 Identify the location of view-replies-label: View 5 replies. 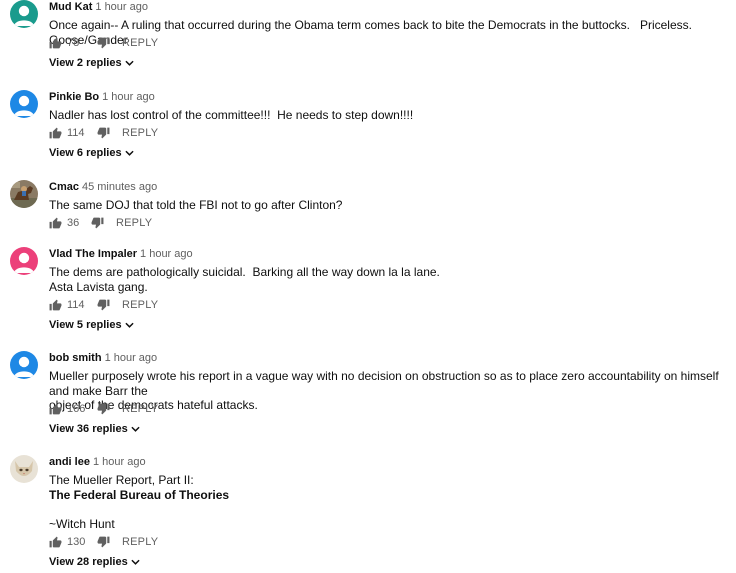
(85, 325).